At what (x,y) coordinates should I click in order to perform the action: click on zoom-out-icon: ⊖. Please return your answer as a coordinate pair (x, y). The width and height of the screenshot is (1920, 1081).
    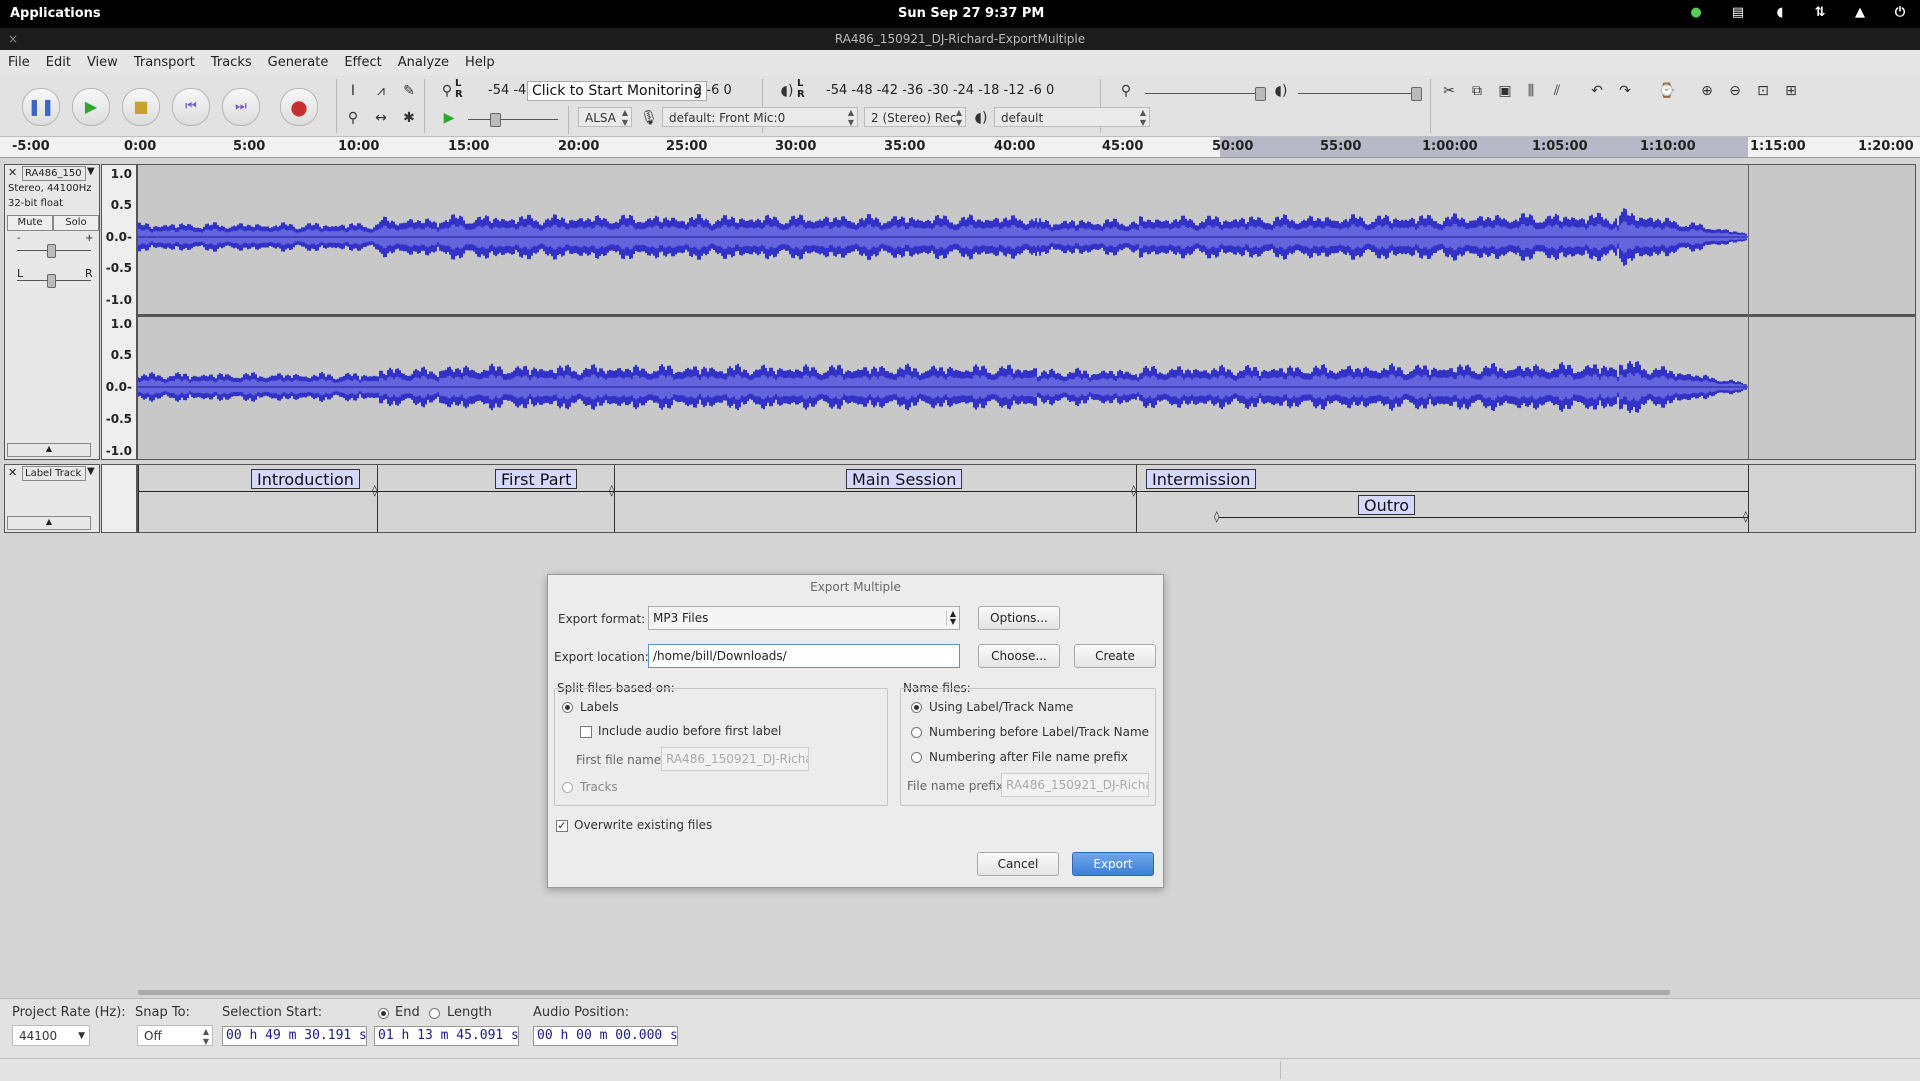
    Looking at the image, I should click on (1735, 91).